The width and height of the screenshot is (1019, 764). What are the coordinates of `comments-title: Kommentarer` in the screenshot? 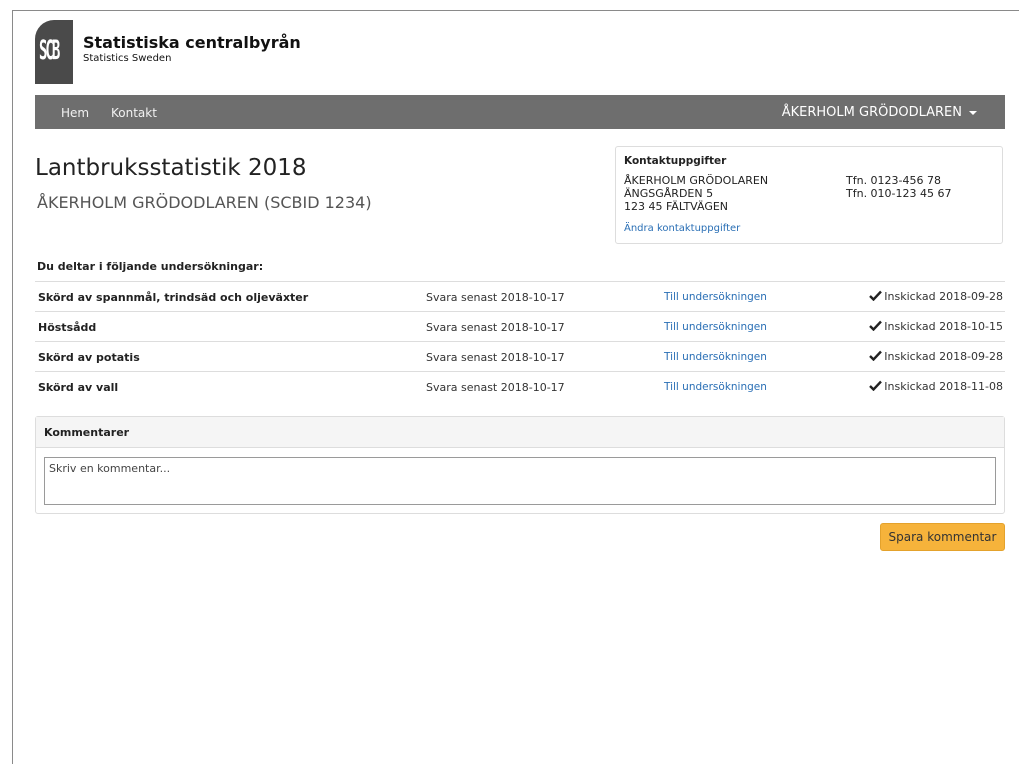 It's located at (87, 432).